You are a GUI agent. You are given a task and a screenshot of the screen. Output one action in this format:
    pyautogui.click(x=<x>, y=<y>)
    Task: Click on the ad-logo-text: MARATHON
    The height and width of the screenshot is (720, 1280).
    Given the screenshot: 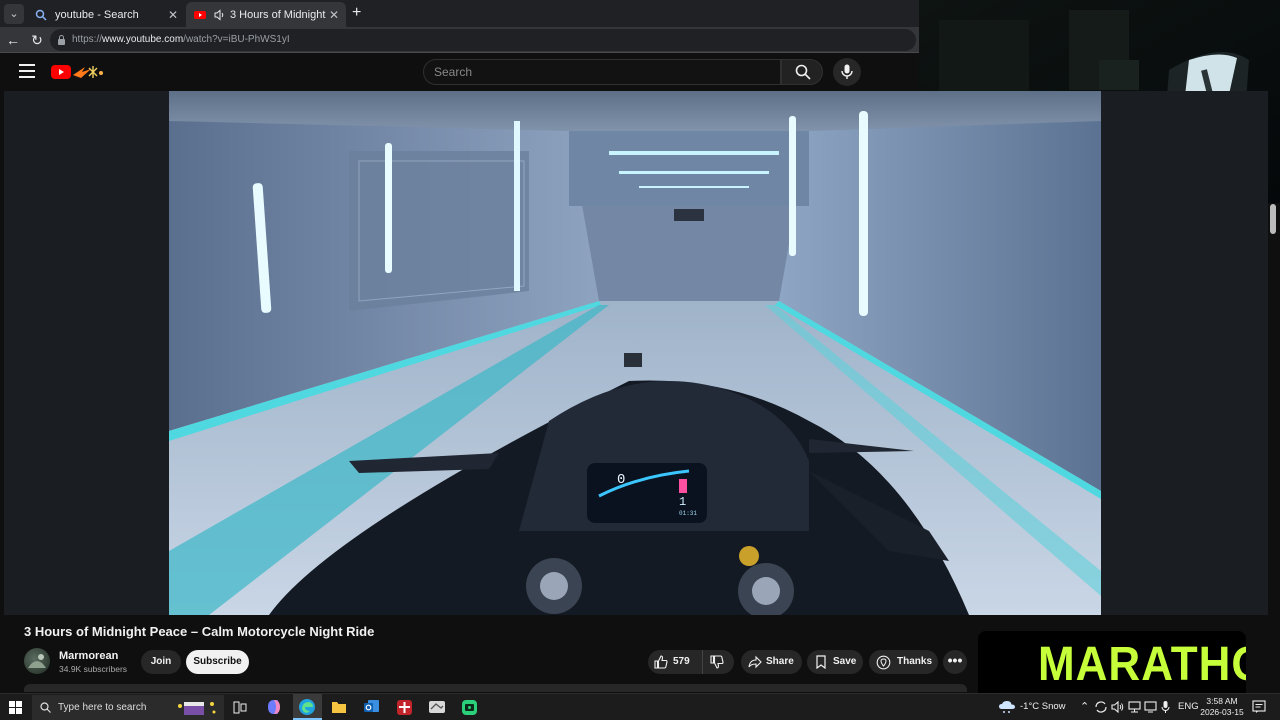 What is the action you would take?
    pyautogui.click(x=1142, y=664)
    